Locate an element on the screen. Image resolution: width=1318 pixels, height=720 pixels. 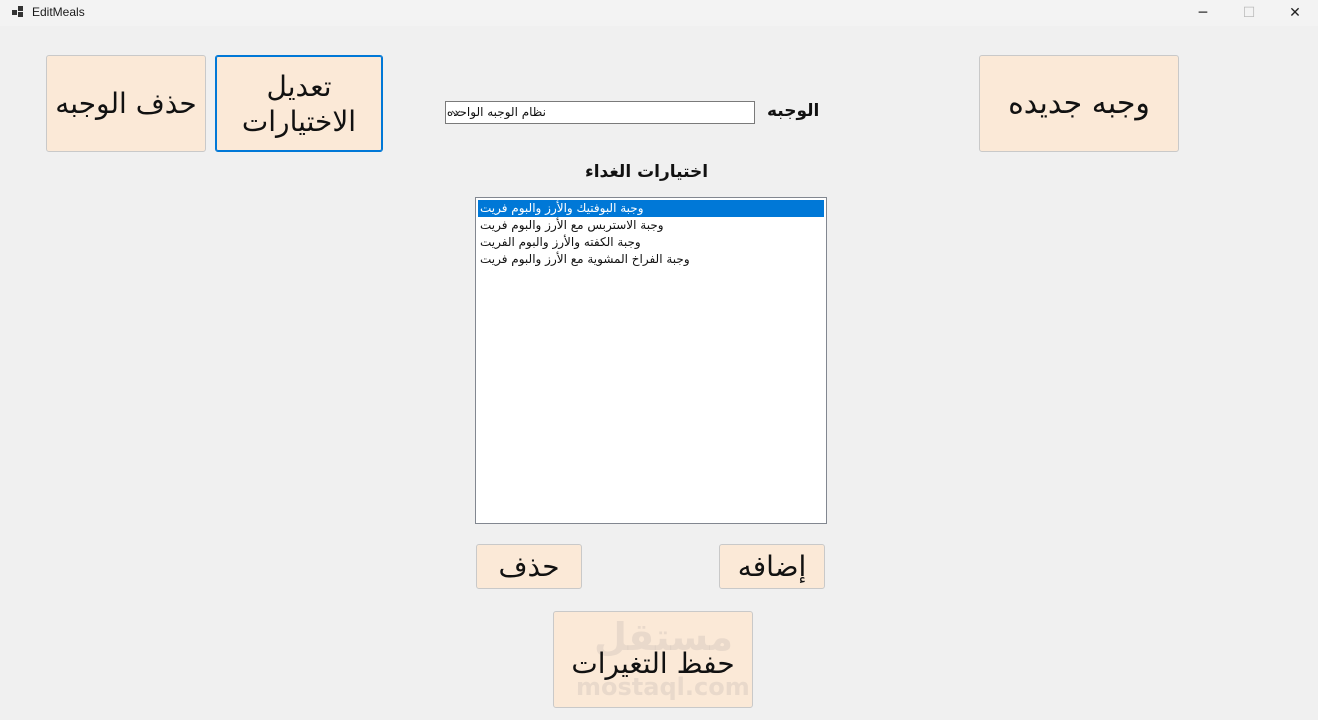
maximize-icon: ☐ is located at coordinates (1249, 13).